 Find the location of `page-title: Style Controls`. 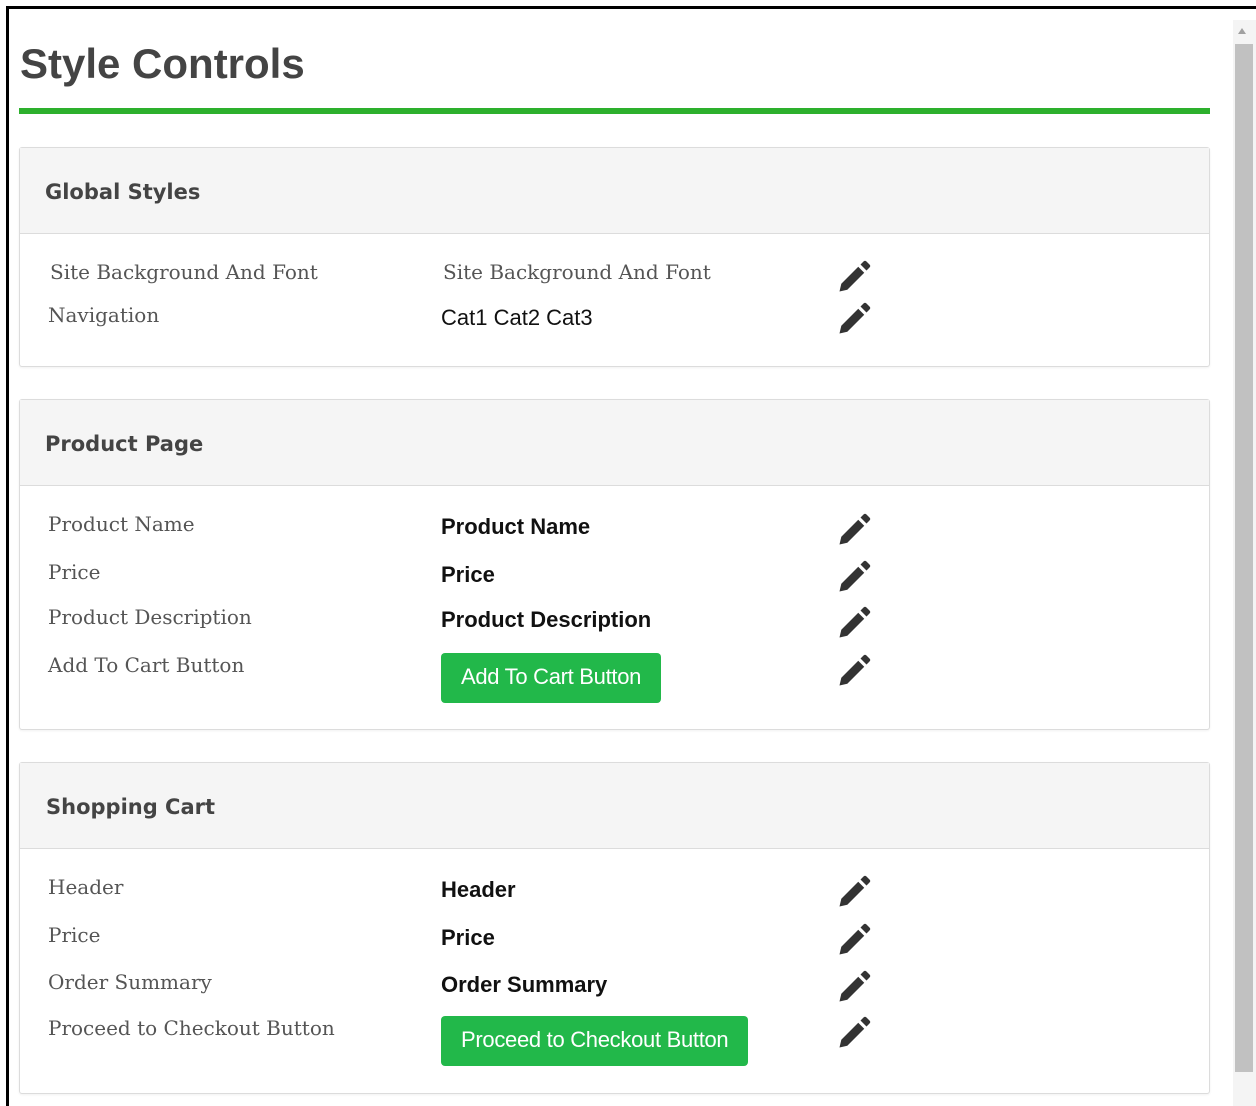

page-title: Style Controls is located at coordinates (162, 63).